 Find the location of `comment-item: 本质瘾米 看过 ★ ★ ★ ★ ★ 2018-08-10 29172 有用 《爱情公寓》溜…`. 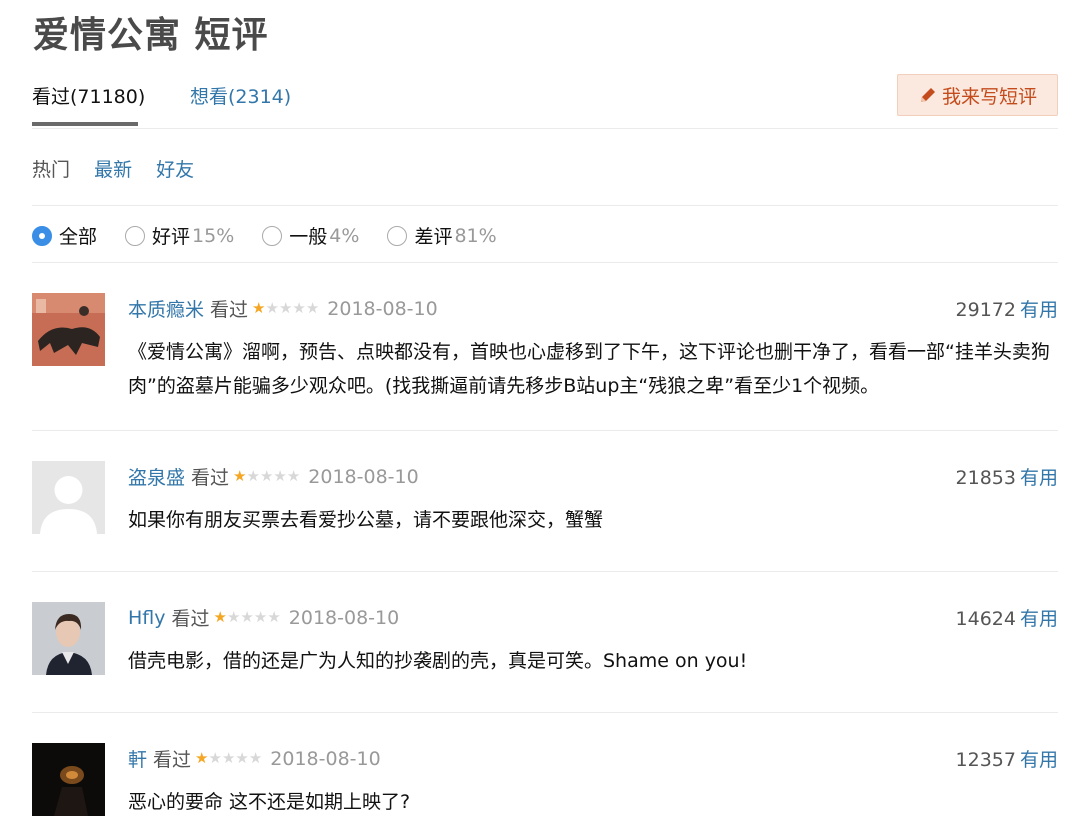

comment-item: 本质瘾米 看过 ★ ★ ★ ★ ★ 2018-08-10 29172 有用 《爱情公寓》溜… is located at coordinates (545, 348).